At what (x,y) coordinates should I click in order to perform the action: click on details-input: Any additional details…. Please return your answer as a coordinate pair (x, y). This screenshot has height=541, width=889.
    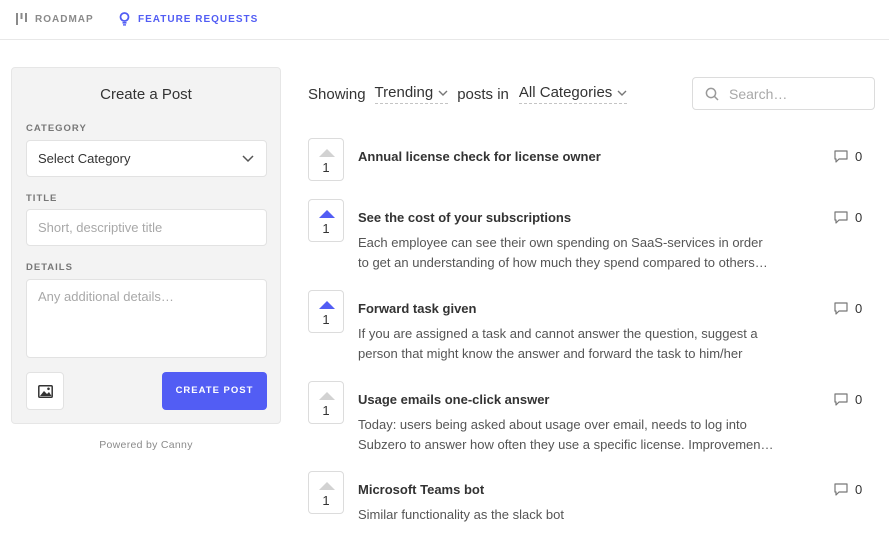
    Looking at the image, I should click on (146, 318).